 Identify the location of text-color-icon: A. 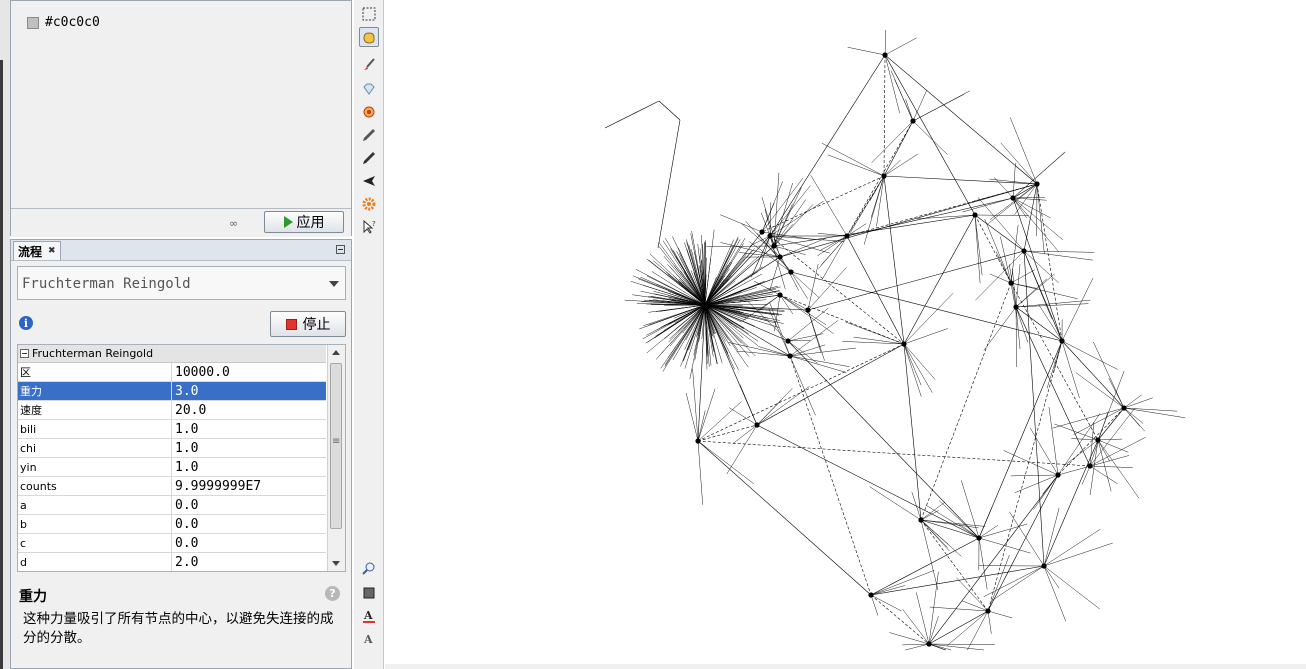
(369, 616).